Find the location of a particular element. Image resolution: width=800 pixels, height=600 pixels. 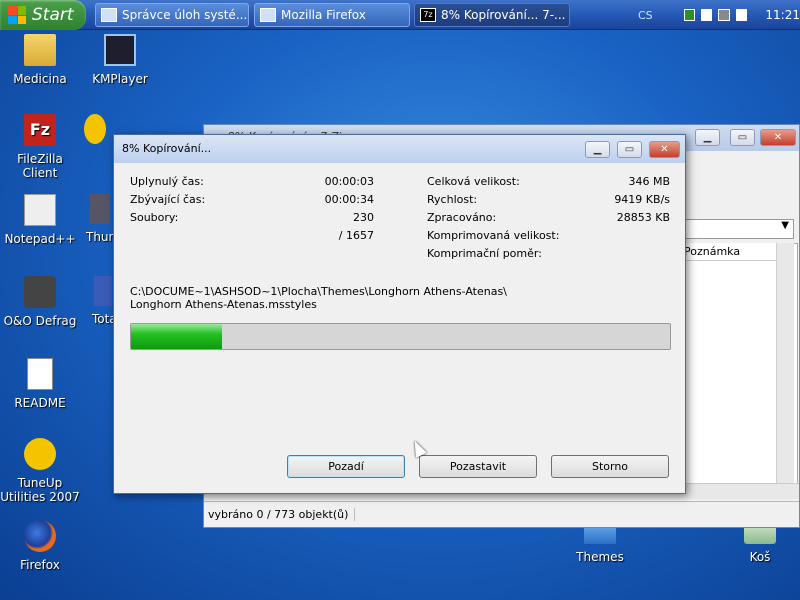

elapsed-time-value: 00:00:03 is located at coordinates (349, 181).